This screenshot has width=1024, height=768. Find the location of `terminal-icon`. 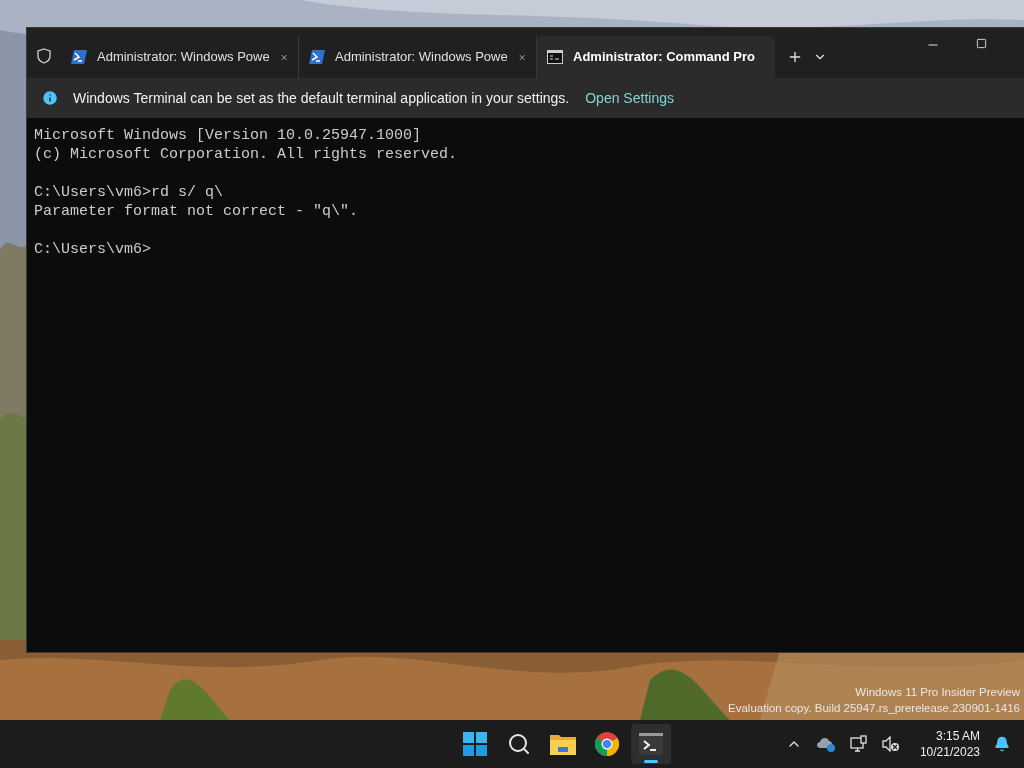

terminal-icon is located at coordinates (650, 744).